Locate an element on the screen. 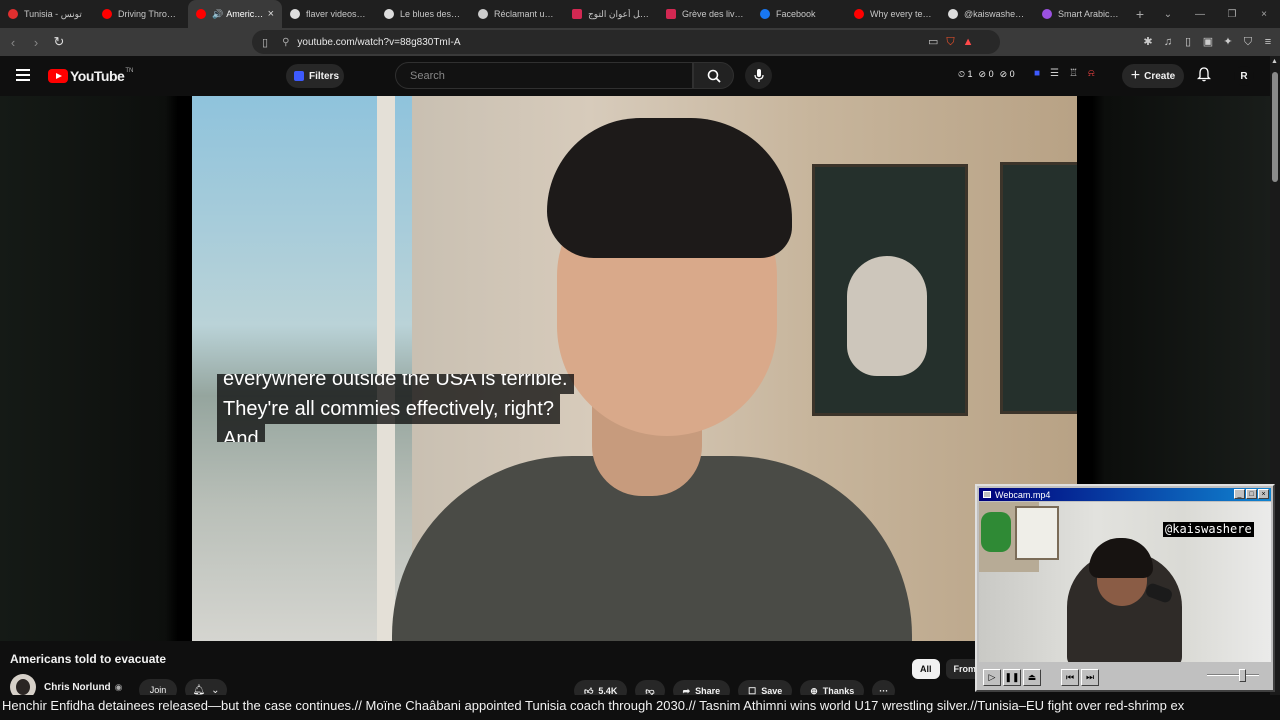  browser-tab: Tunisia - تونس is located at coordinates (47, 14).